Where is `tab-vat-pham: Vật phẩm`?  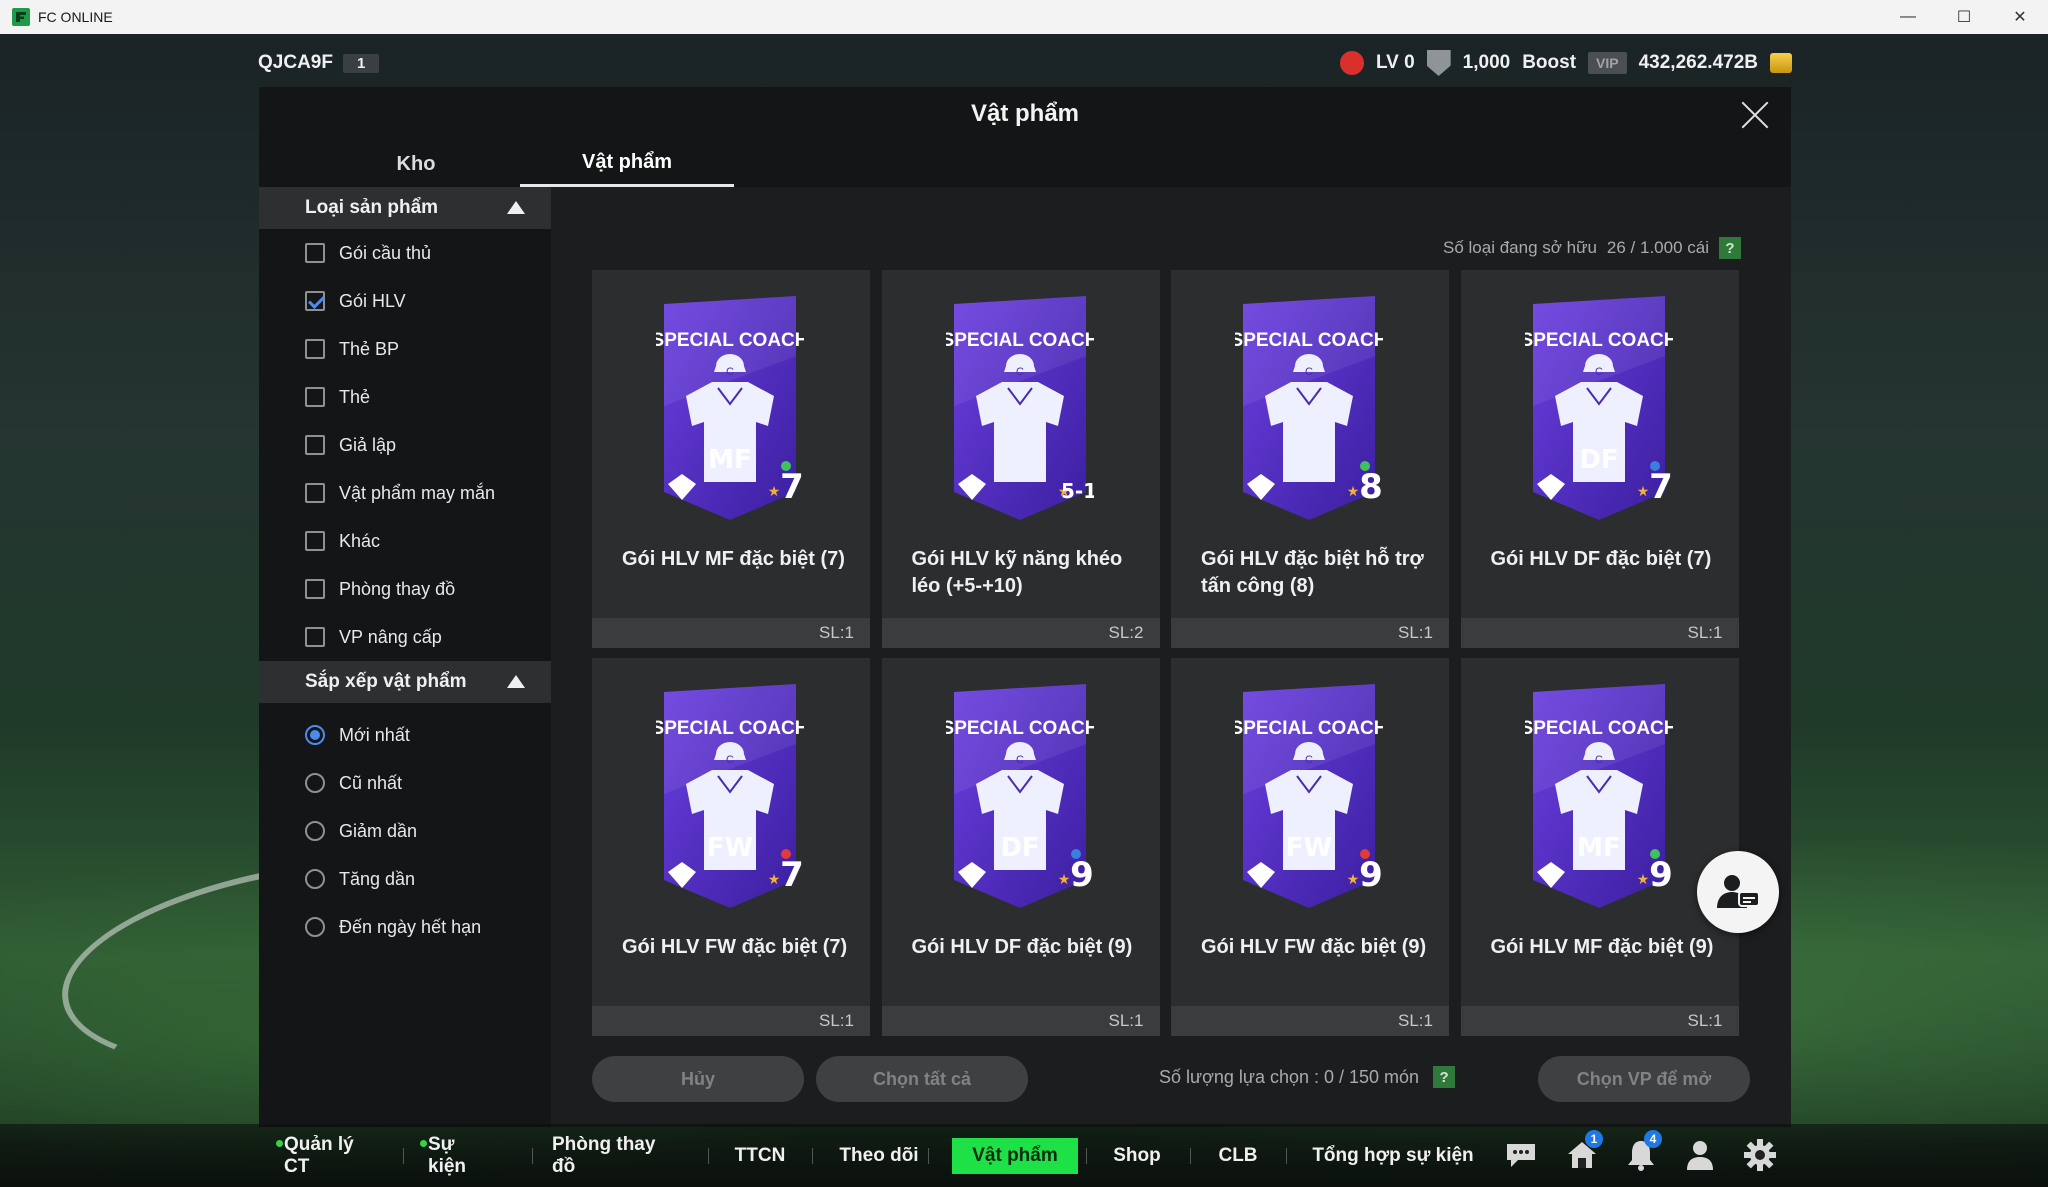
tab-vat-pham: Vật phẩm is located at coordinates (627, 164).